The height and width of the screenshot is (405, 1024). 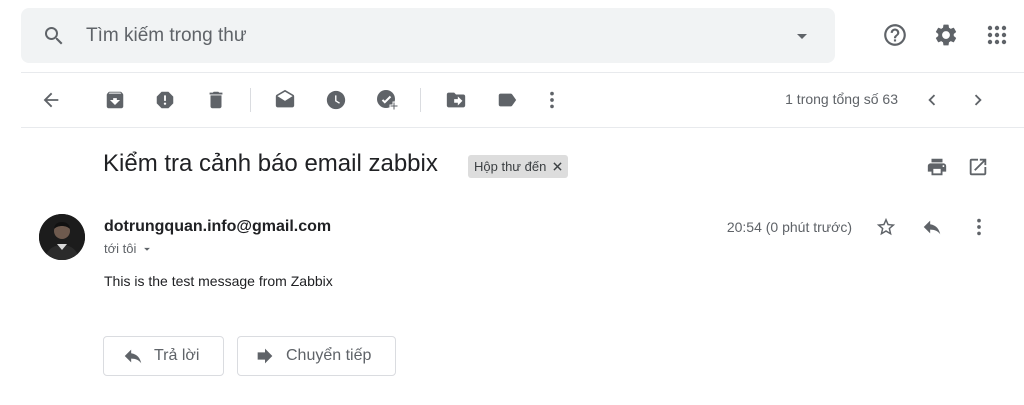 What do you see at coordinates (978, 167) in the screenshot?
I see `open-in-new-icon` at bounding box center [978, 167].